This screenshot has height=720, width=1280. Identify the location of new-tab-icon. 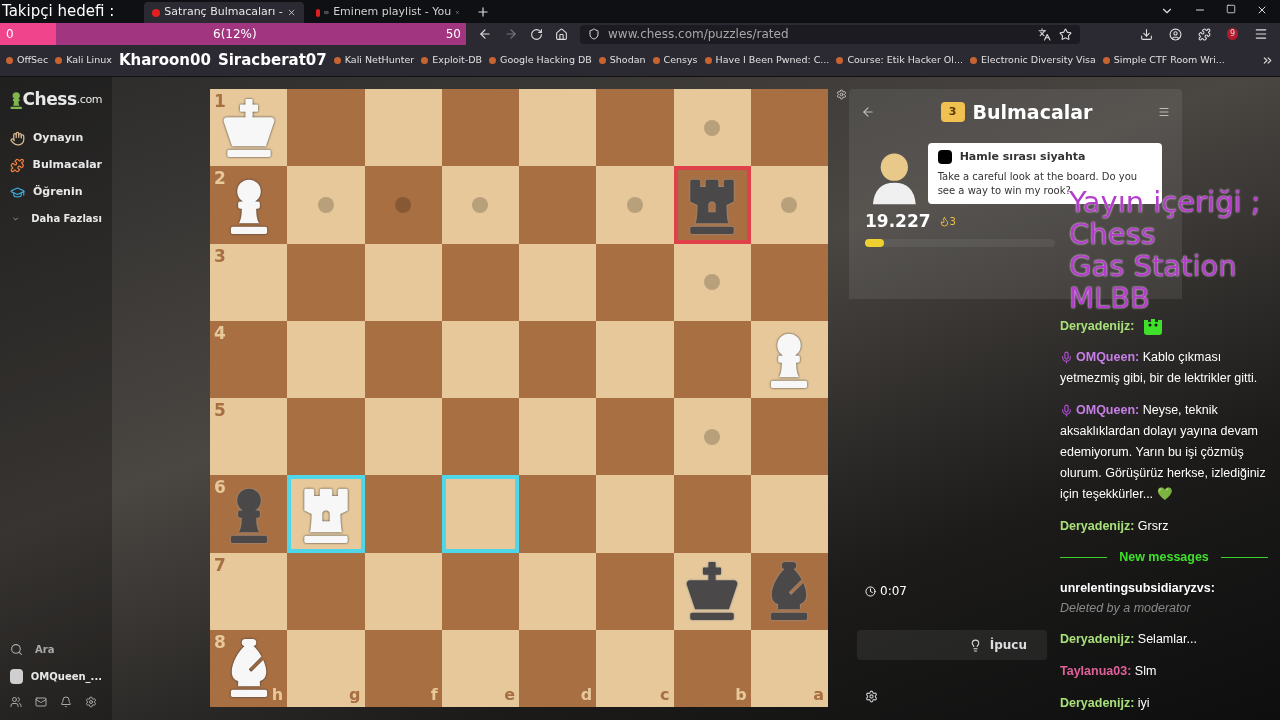
(483, 12).